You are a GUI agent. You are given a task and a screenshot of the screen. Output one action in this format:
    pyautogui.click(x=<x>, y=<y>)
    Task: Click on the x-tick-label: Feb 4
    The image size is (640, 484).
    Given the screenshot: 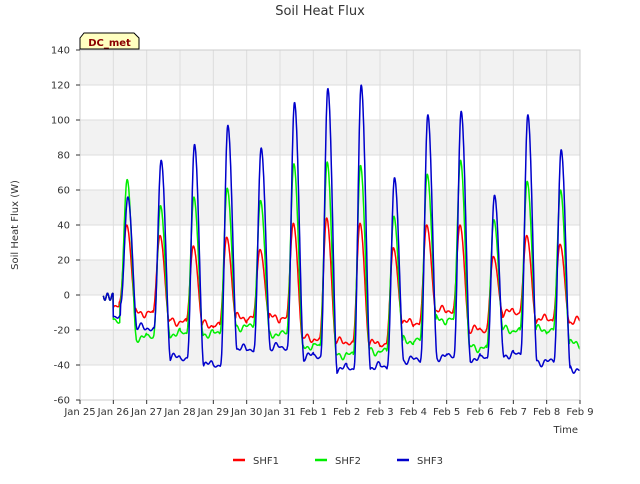 What is the action you would take?
    pyautogui.click(x=413, y=412)
    